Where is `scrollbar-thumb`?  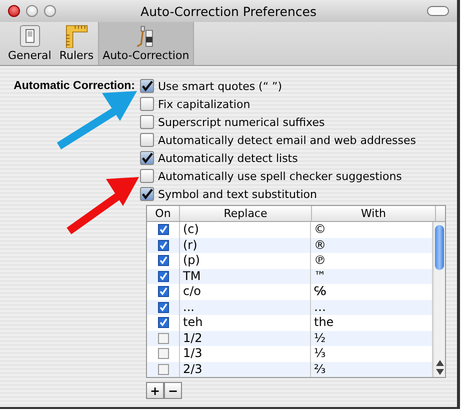 scrollbar-thumb is located at coordinates (439, 247).